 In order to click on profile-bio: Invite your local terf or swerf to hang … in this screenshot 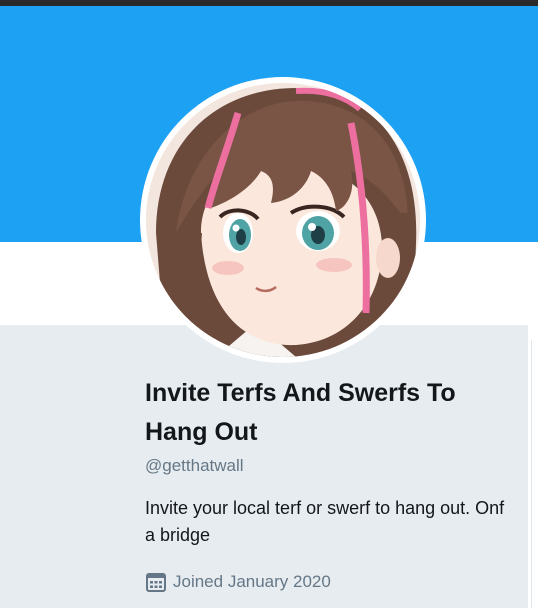, I will do `click(325, 521)`.